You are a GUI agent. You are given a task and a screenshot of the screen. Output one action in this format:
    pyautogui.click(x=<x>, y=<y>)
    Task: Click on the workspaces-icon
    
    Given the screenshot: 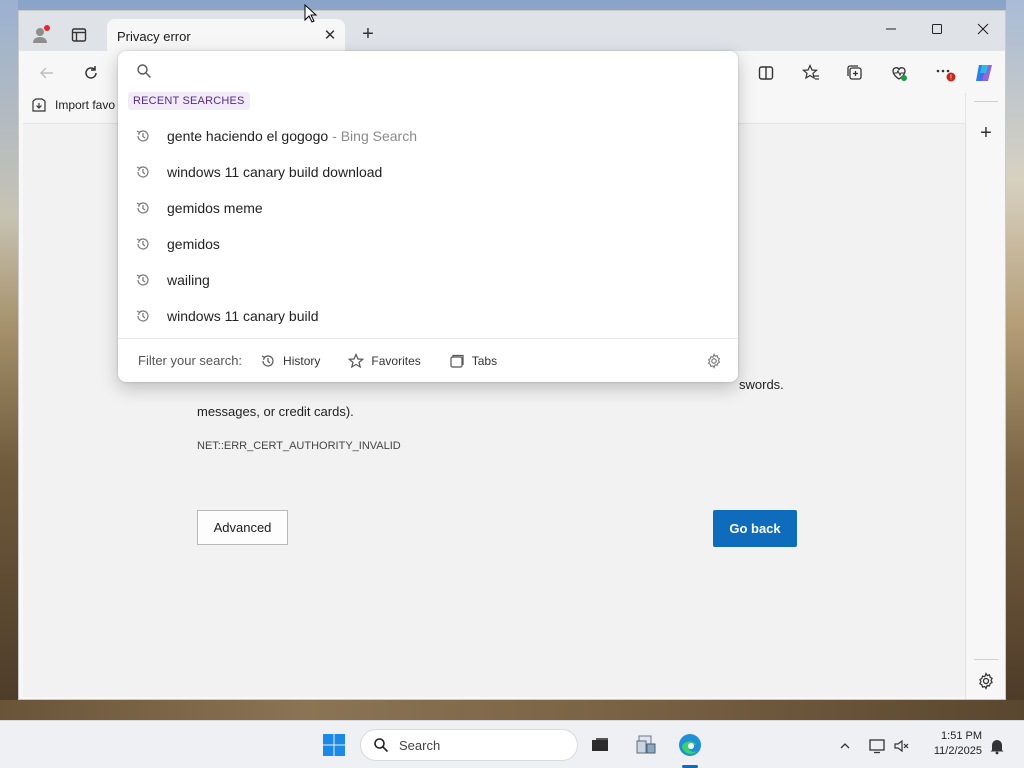 What is the action you would take?
    pyautogui.click(x=79, y=35)
    